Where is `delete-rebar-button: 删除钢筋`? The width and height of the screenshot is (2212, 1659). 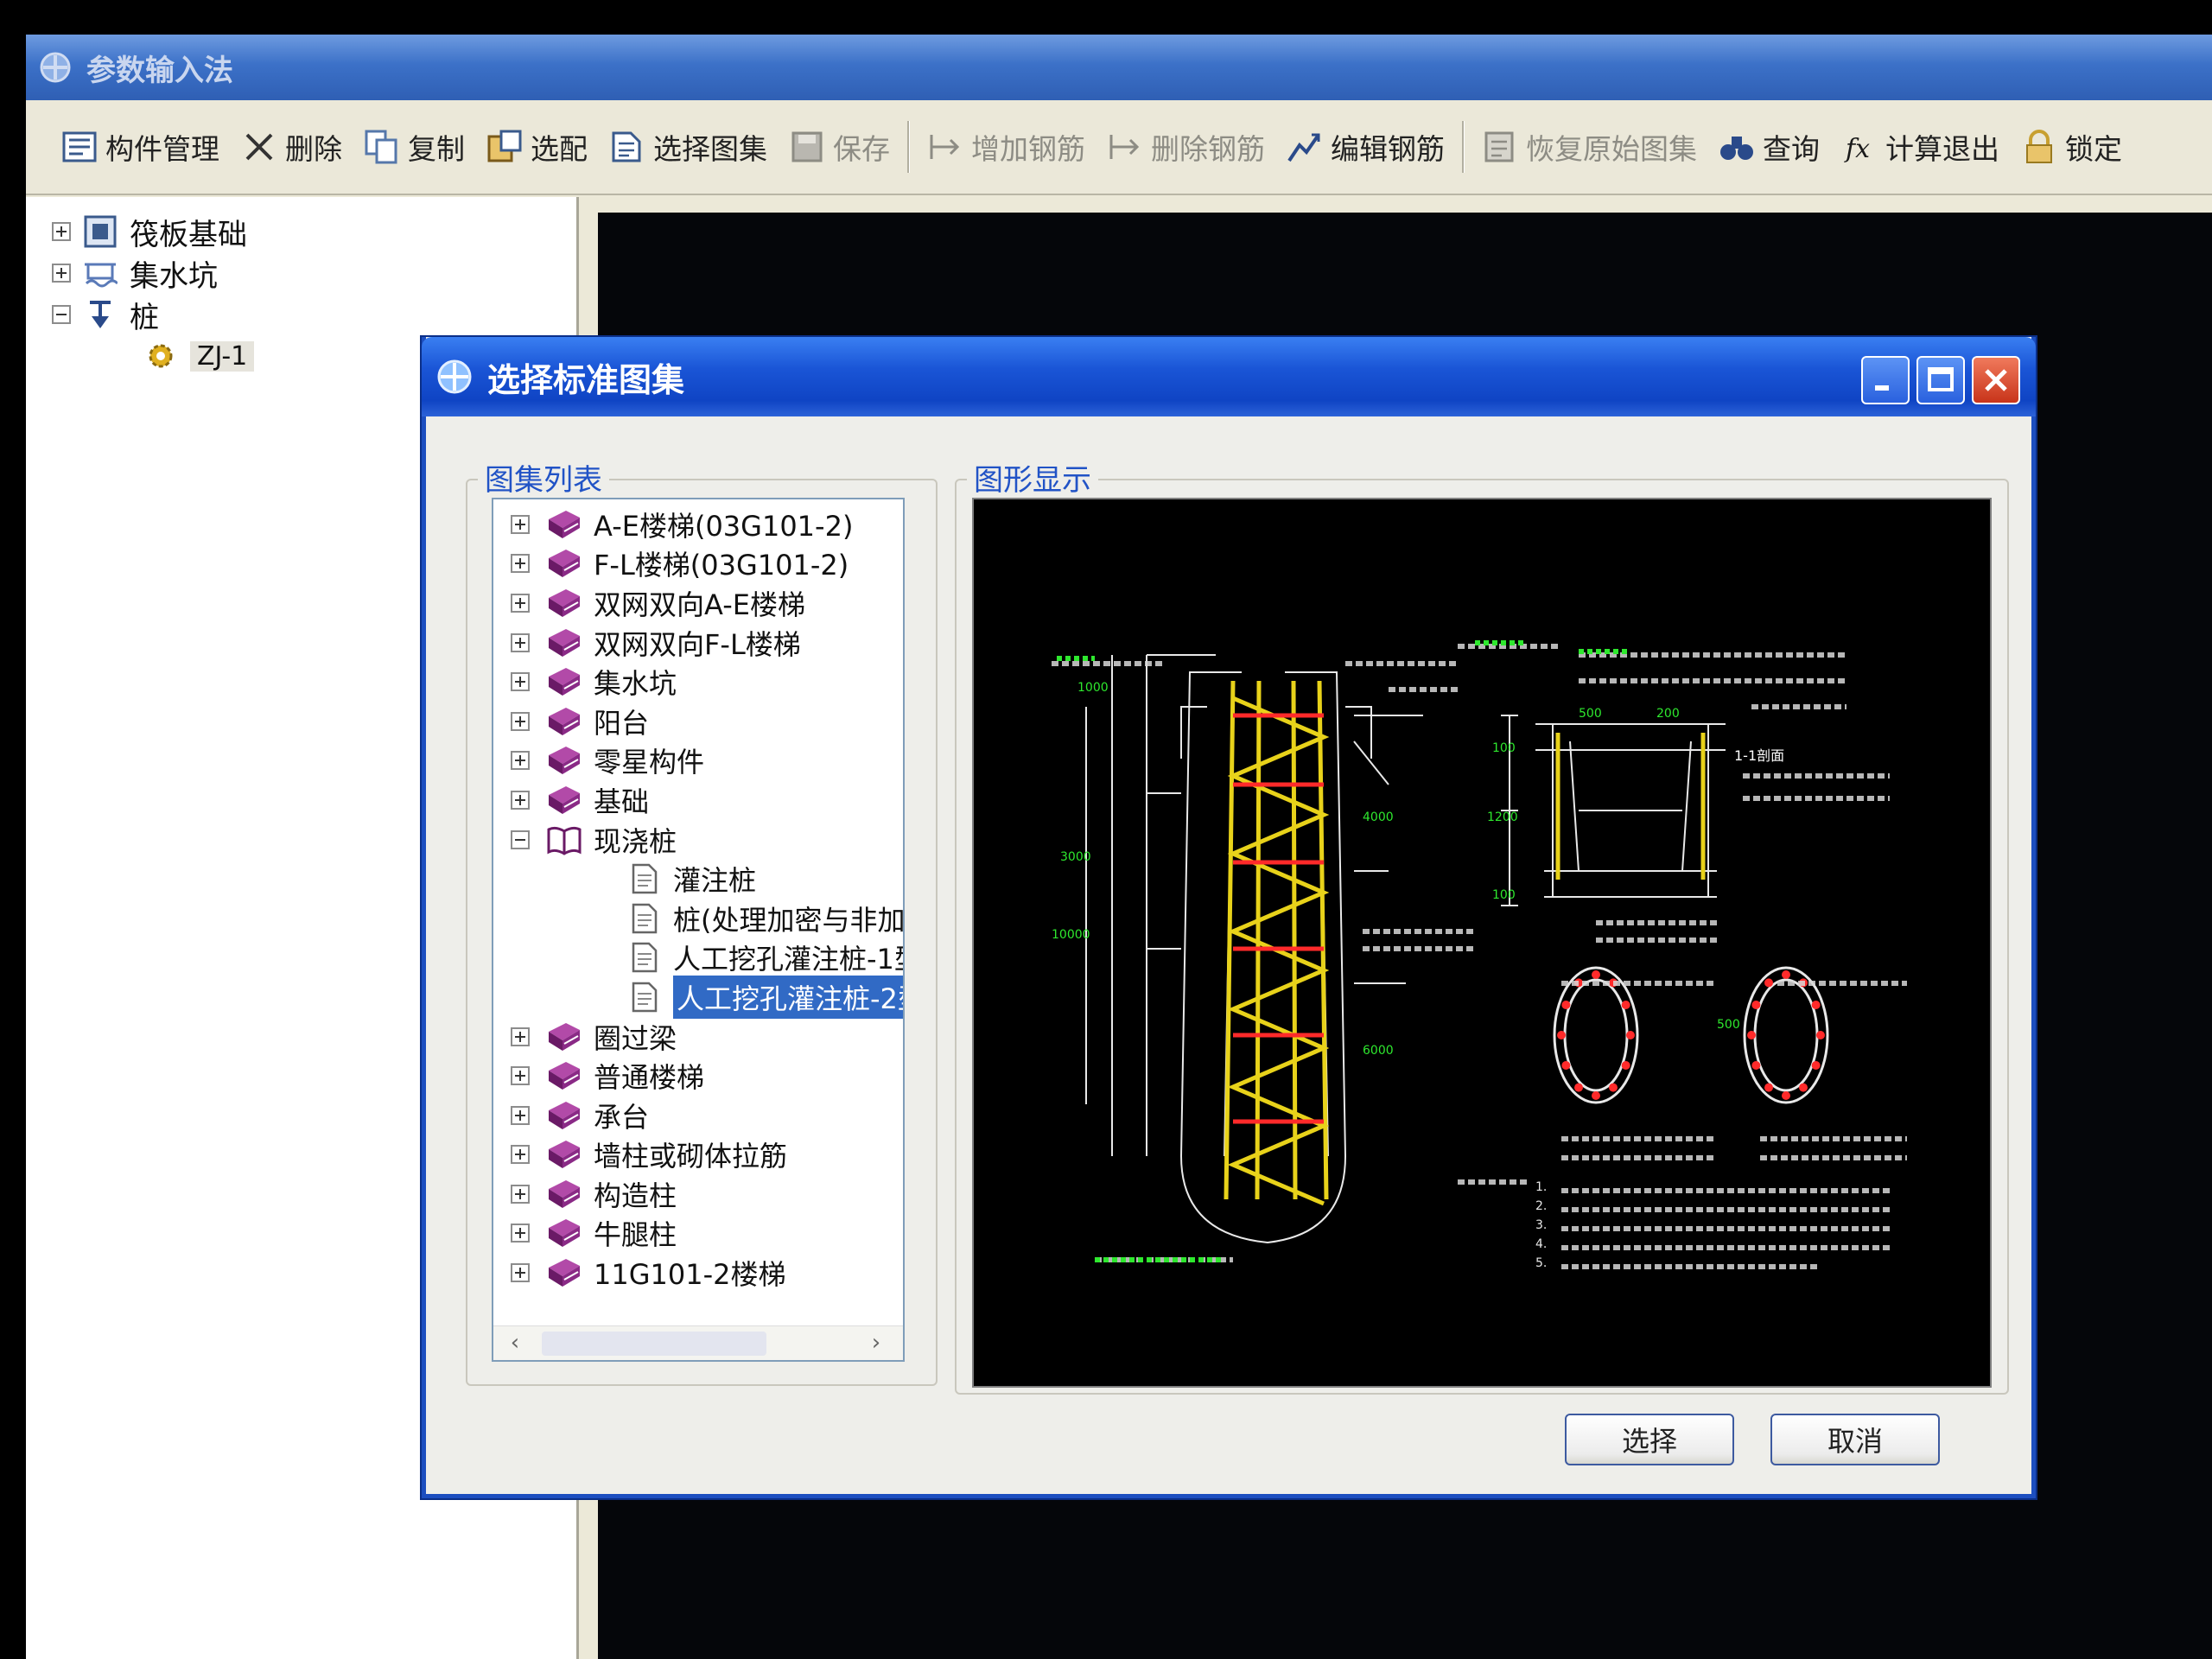 delete-rebar-button: 删除钢筋 is located at coordinates (1185, 147).